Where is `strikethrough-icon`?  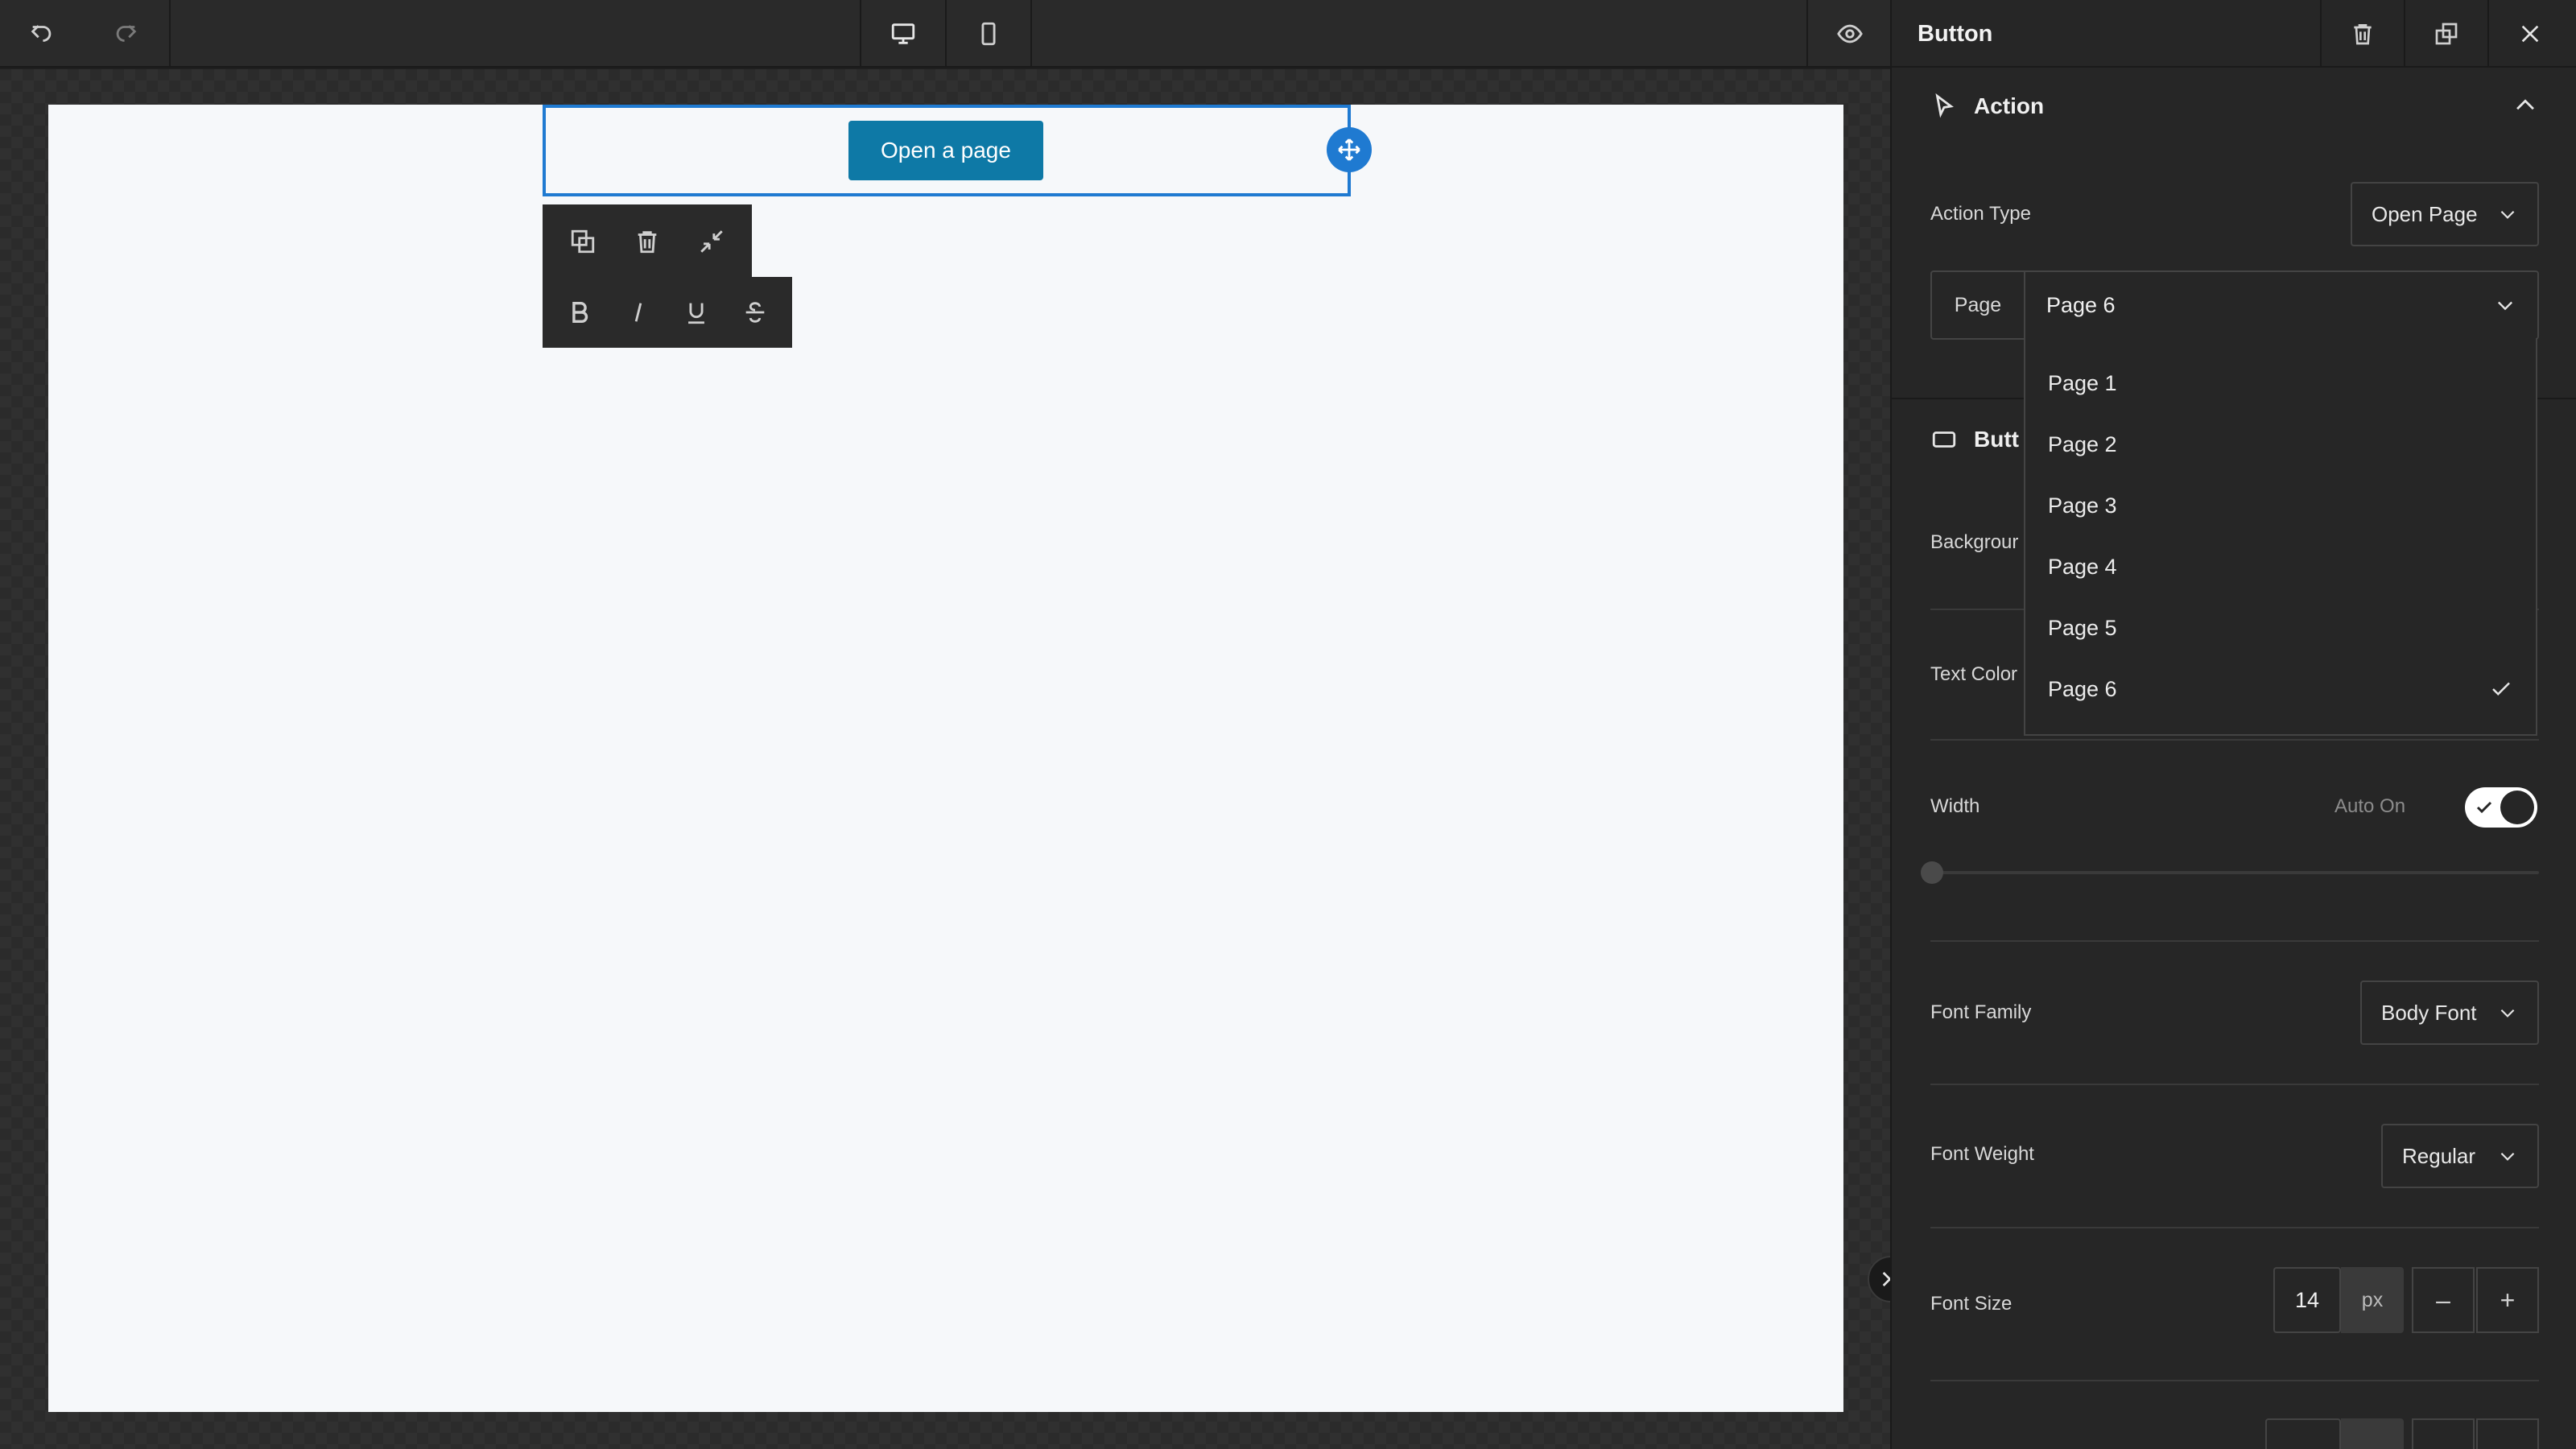
strikethrough-icon is located at coordinates (755, 312).